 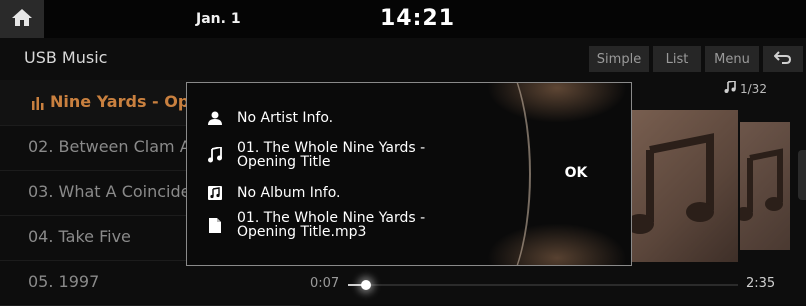 What do you see at coordinates (418, 18) in the screenshot?
I see `clock-label: 14:21` at bounding box center [418, 18].